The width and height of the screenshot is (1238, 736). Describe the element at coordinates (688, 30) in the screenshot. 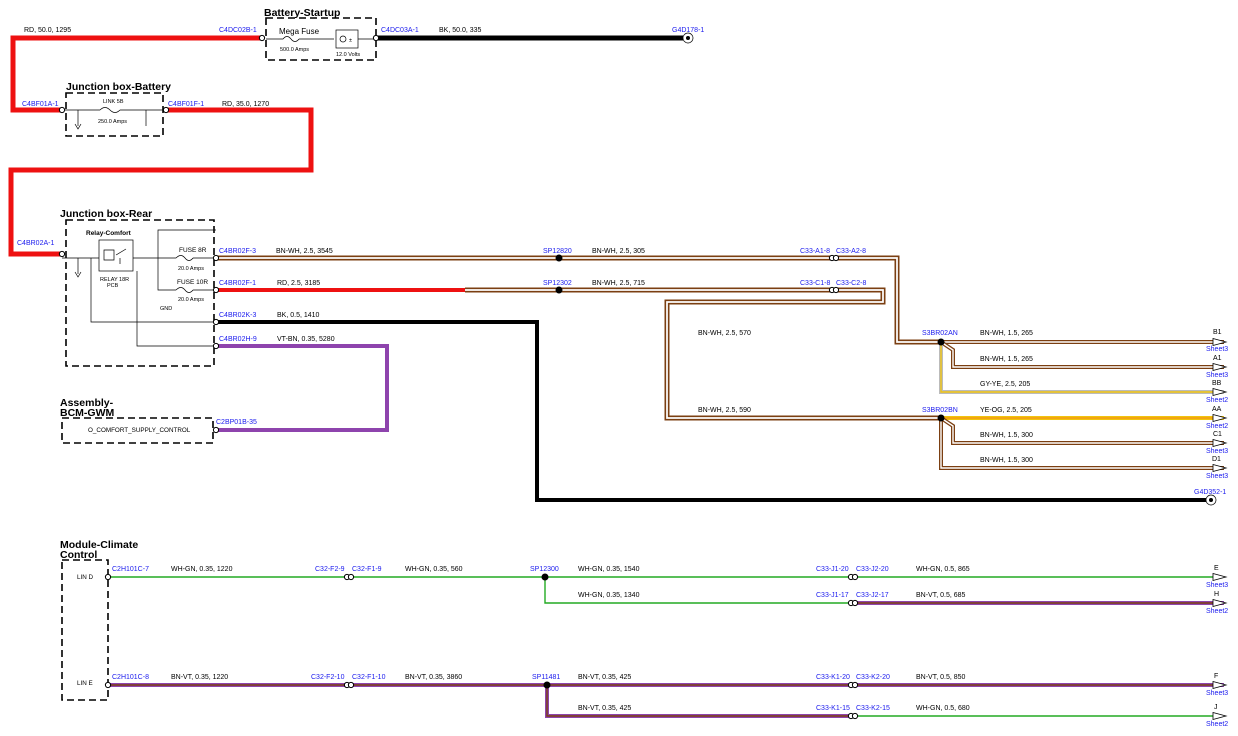

I see `connector-label: G4D178-1` at that location.